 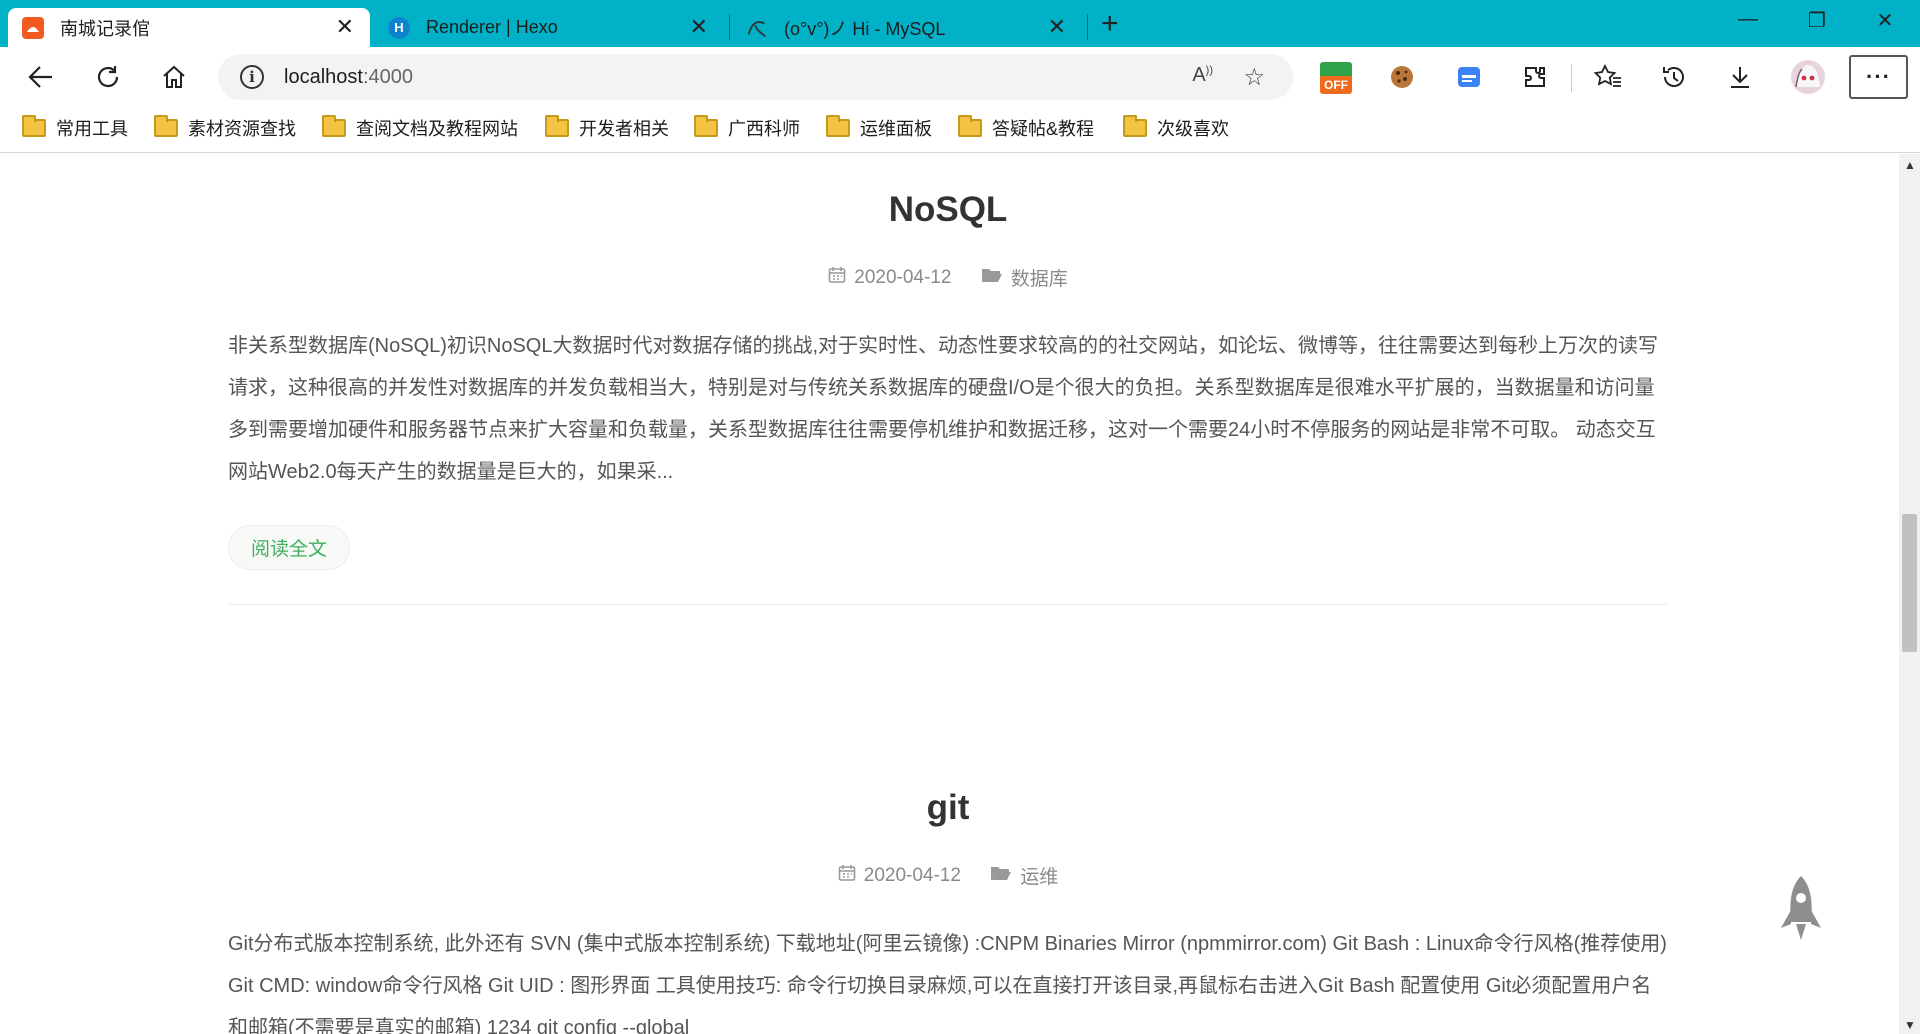 I want to click on bookmark-label: 查阅文档及教程网站, so click(x=437, y=129).